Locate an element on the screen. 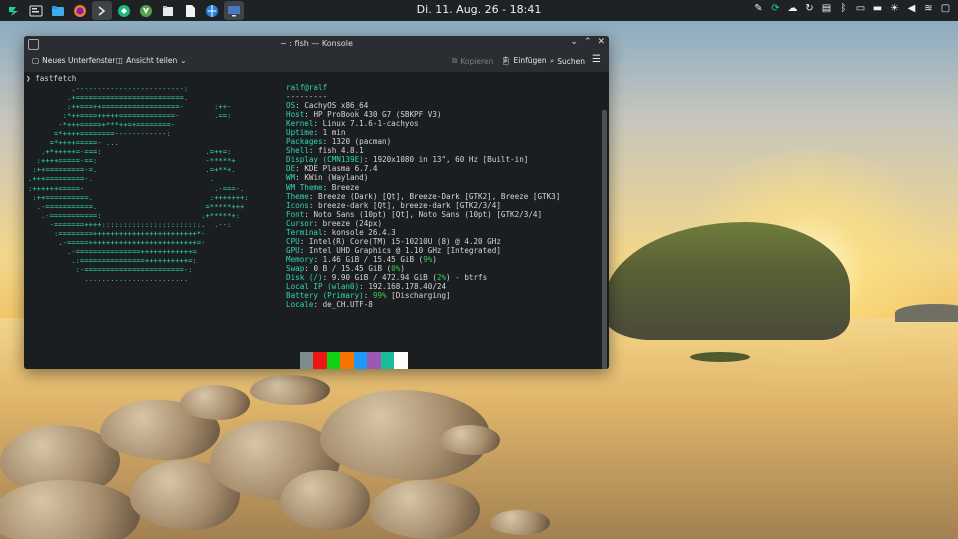 This screenshot has height=539, width=958. info-row: WM Theme: Breeze is located at coordinates (323, 187).